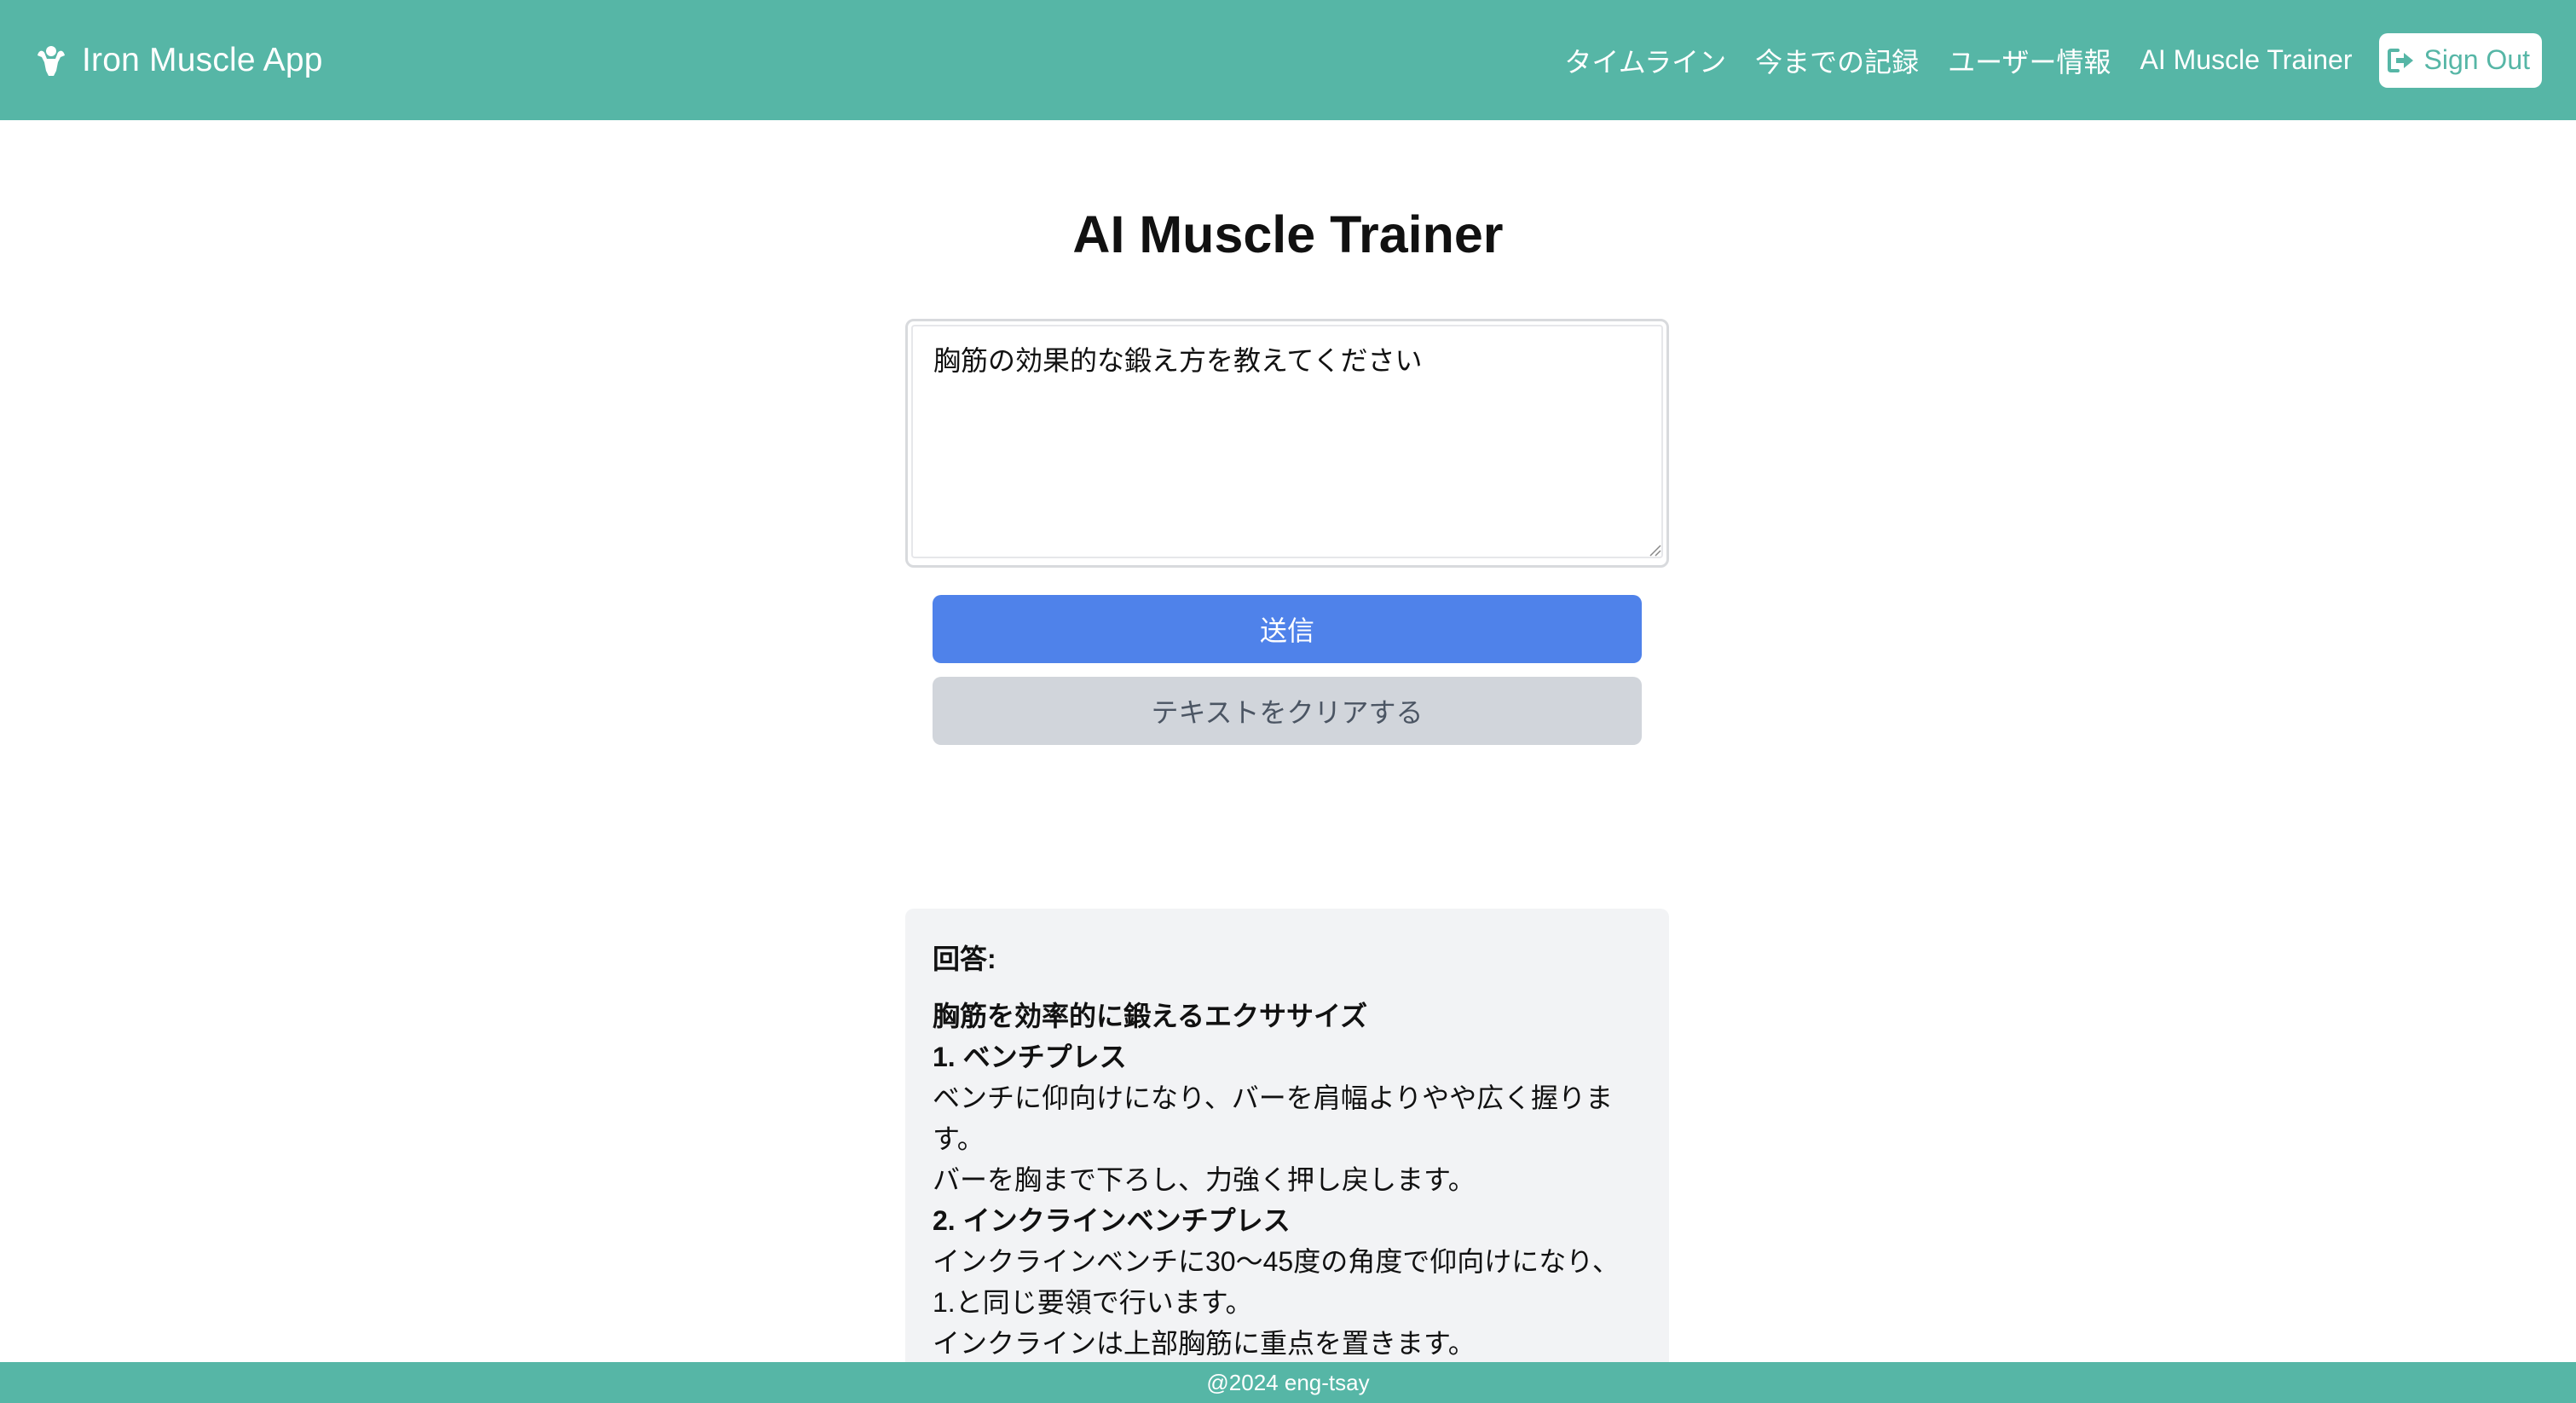  What do you see at coordinates (1837, 61) in the screenshot?
I see `nav-records: 今までの記録` at bounding box center [1837, 61].